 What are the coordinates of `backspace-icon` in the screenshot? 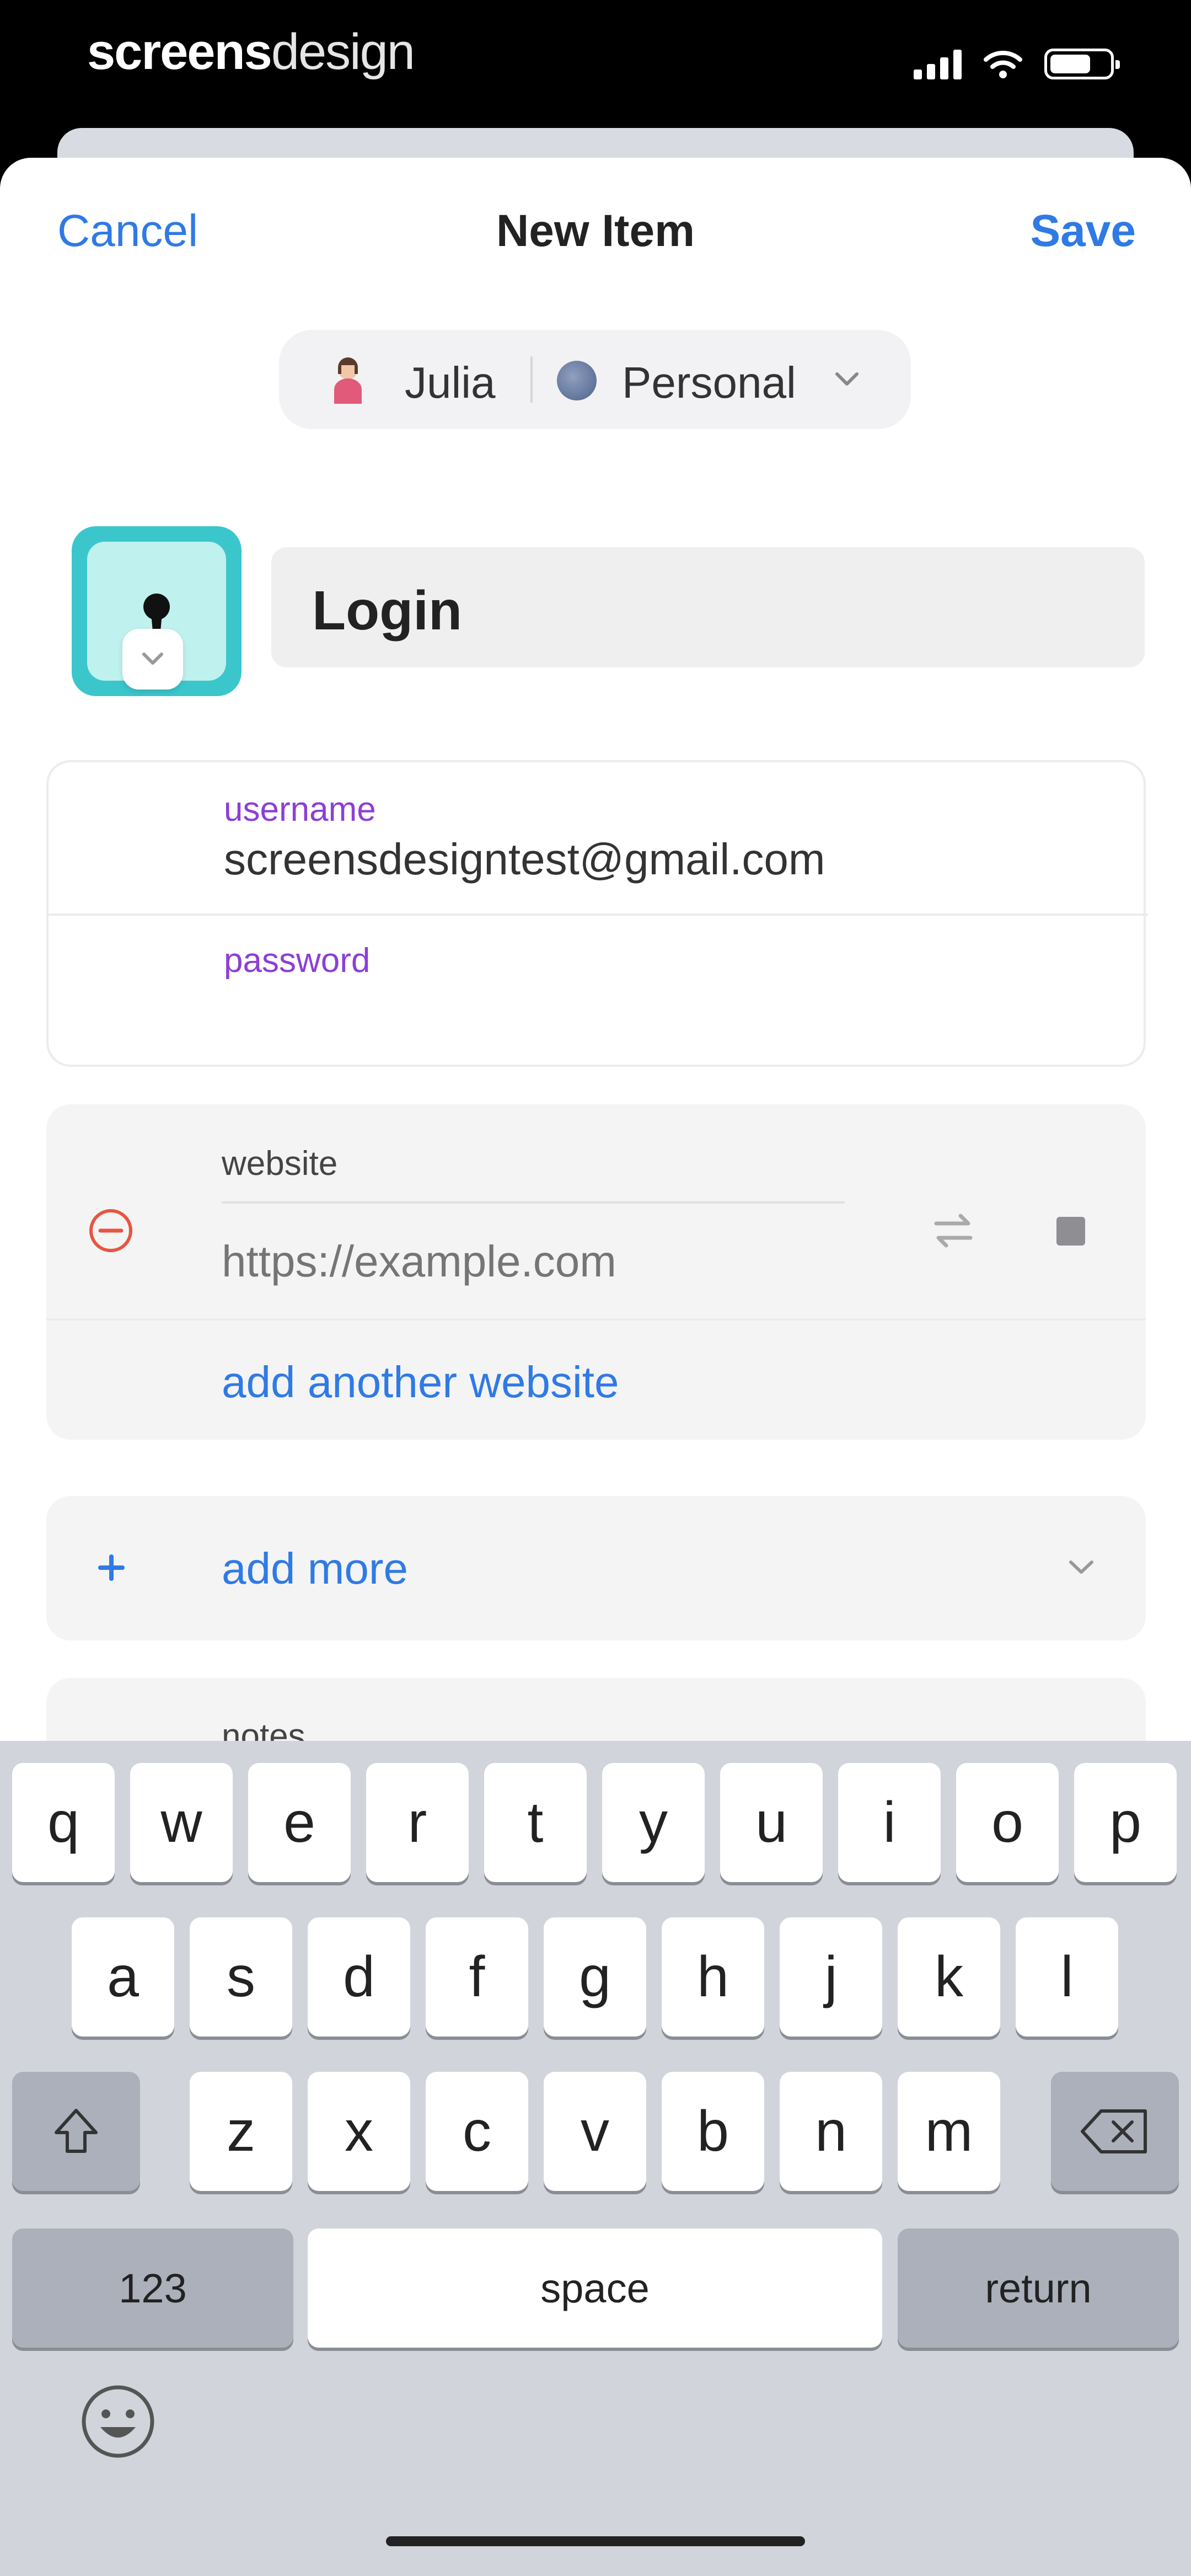 It's located at (1114, 2131).